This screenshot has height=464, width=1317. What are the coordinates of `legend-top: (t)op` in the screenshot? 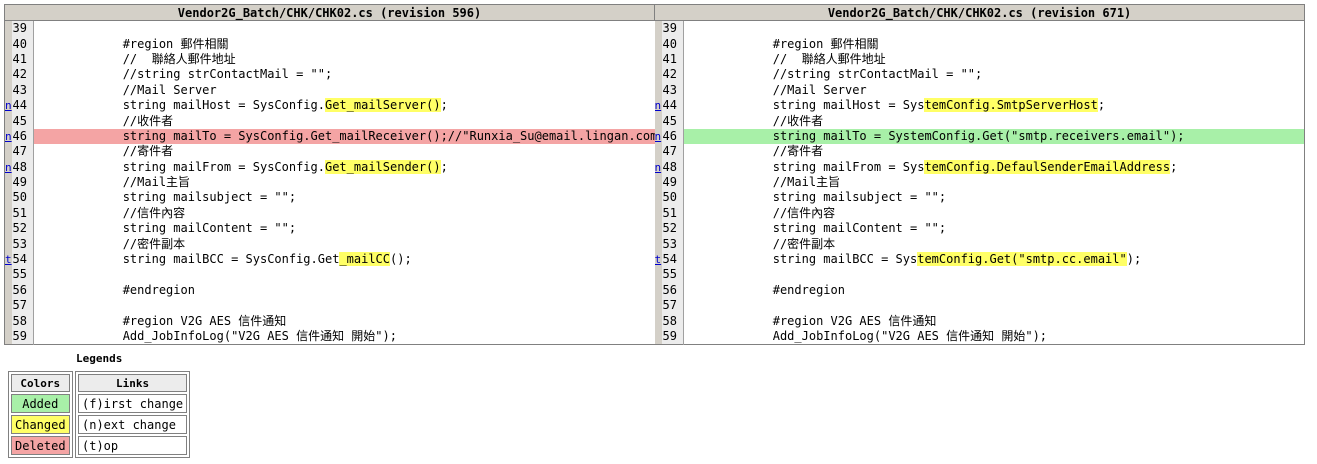 It's located at (133, 445).